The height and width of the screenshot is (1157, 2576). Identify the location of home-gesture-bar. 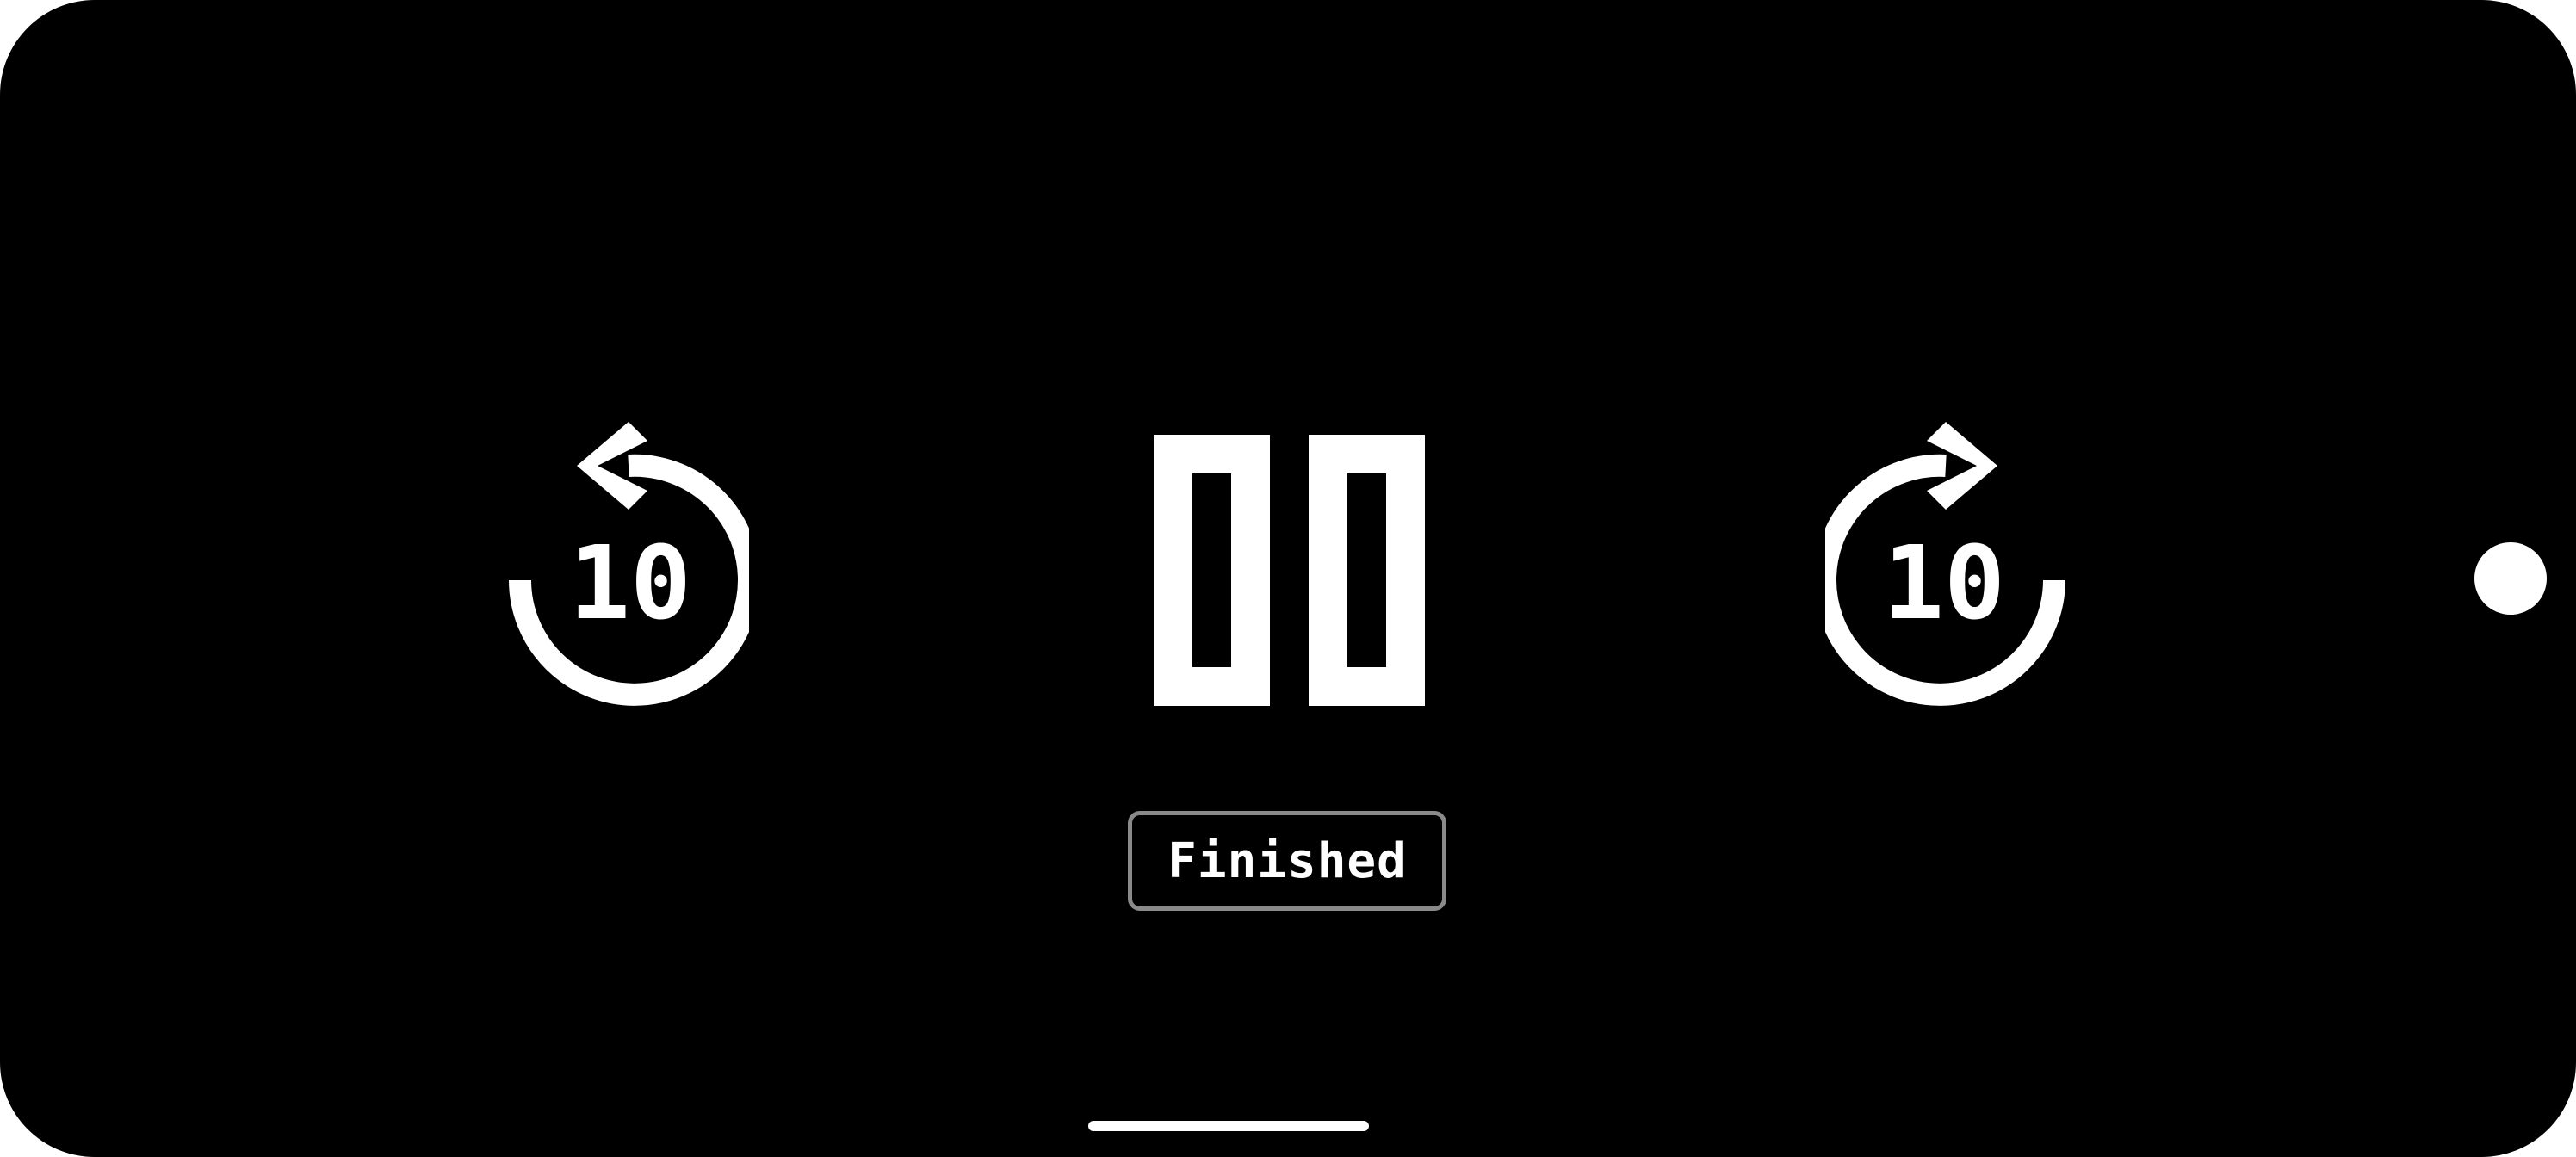
(1229, 1126).